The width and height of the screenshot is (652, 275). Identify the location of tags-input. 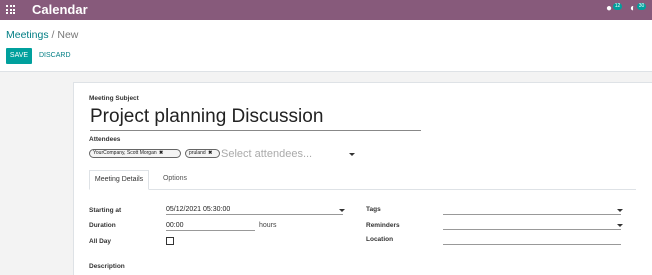
(532, 210).